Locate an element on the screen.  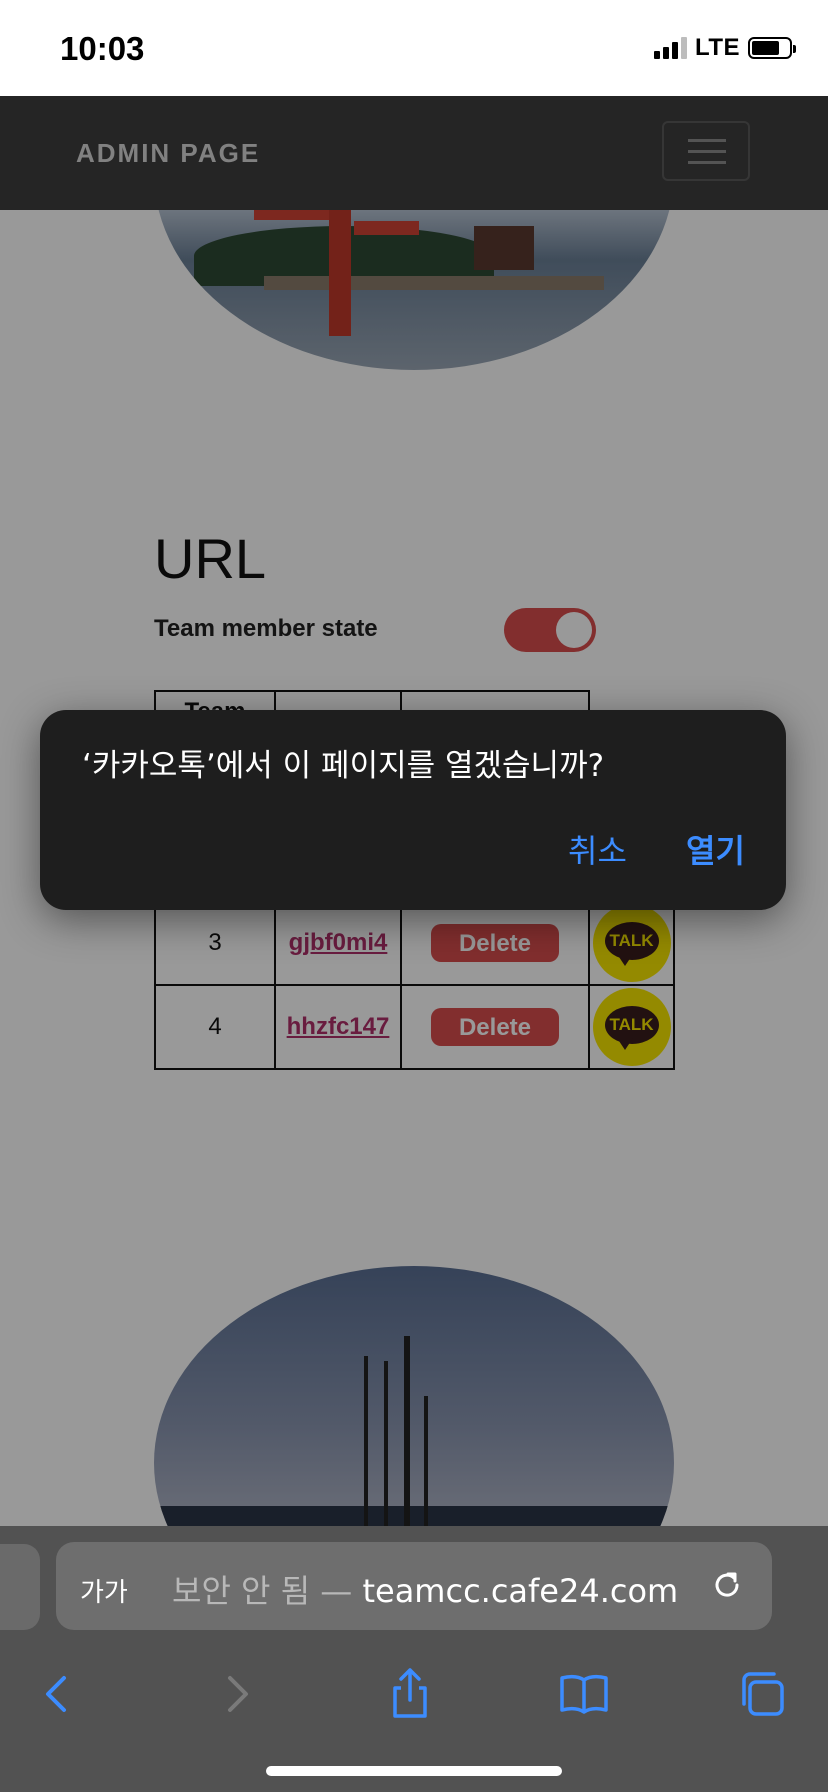
text-size-button: 가가 is located at coordinates (104, 1590).